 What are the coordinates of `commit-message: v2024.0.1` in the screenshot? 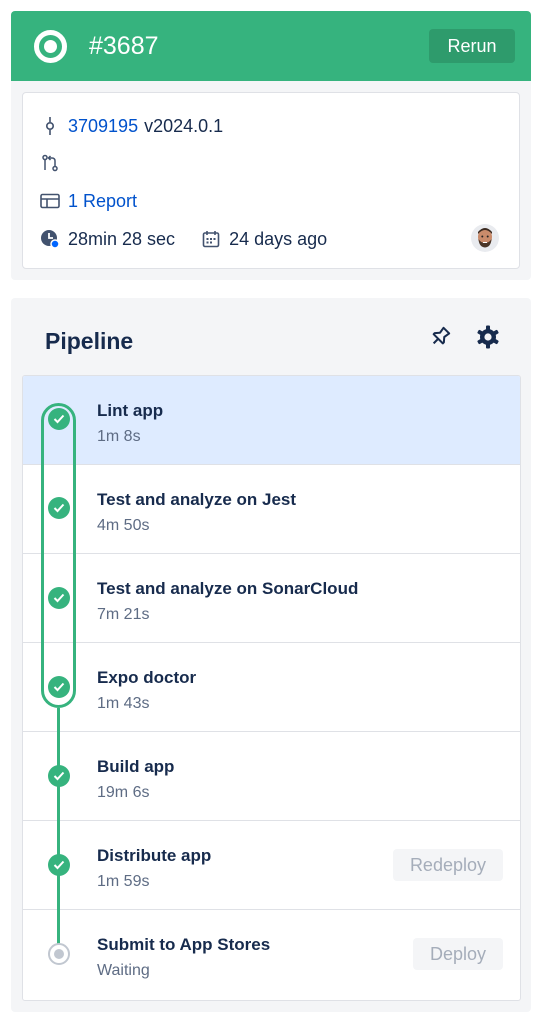 It's located at (184, 126).